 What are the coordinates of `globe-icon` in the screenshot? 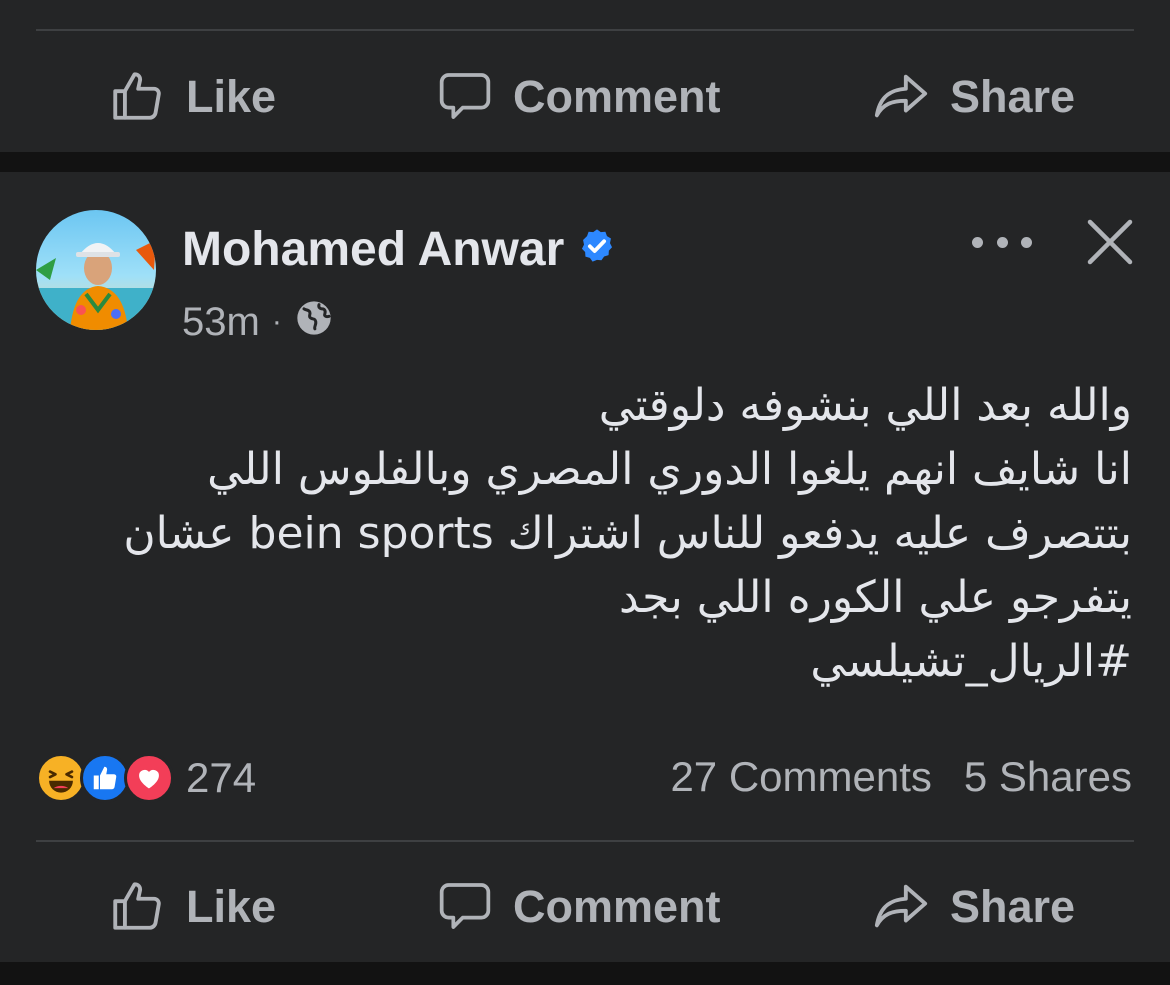 It's located at (314, 321).